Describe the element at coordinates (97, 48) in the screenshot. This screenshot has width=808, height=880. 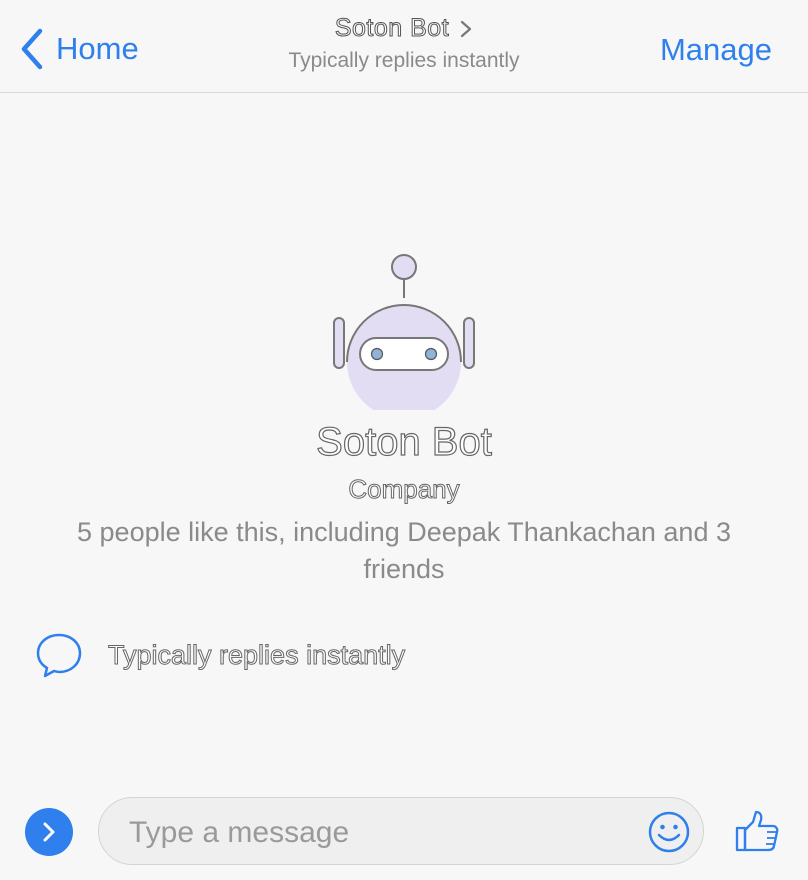
I see `back-label: Home` at that location.